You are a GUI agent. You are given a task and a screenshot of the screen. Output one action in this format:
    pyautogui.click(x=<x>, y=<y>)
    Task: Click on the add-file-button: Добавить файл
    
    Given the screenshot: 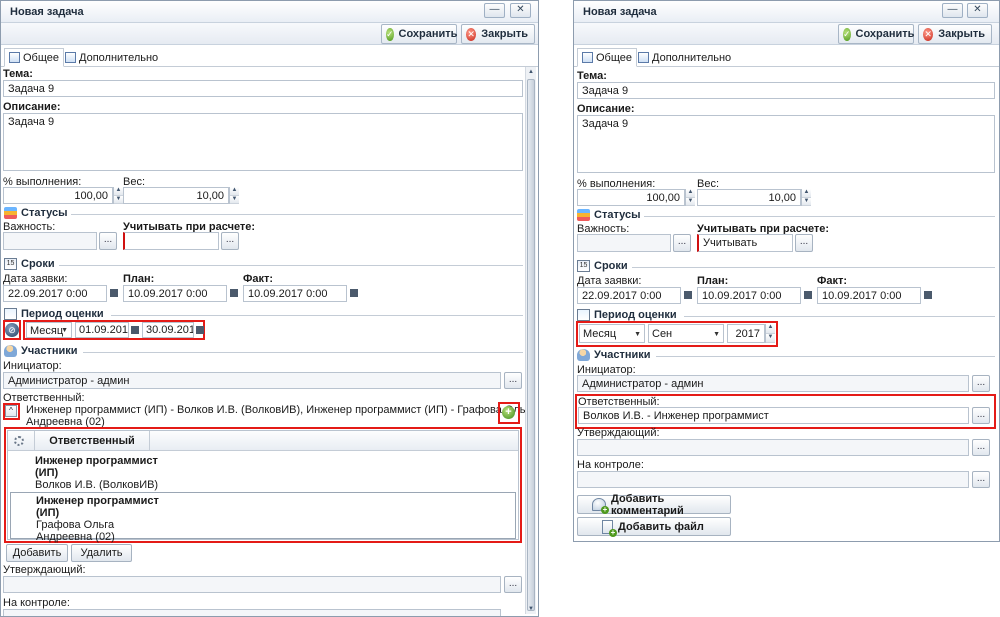 What is the action you would take?
    pyautogui.click(x=654, y=527)
    